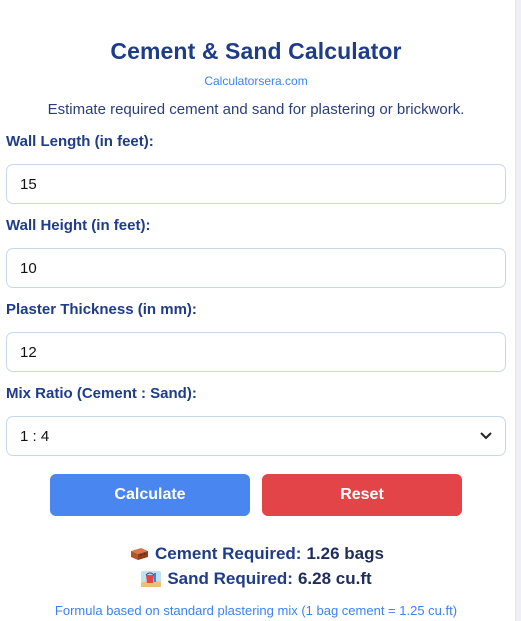 The height and width of the screenshot is (621, 521). What do you see at coordinates (345, 553) in the screenshot?
I see `cement-value: 1.26 bags` at bounding box center [345, 553].